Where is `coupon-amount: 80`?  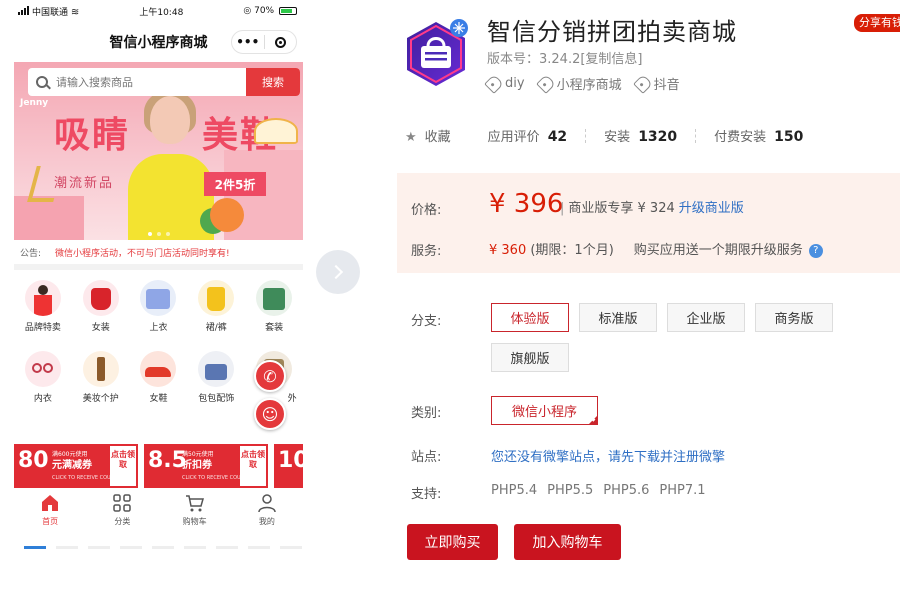
coupon-amount: 80 is located at coordinates (33, 460).